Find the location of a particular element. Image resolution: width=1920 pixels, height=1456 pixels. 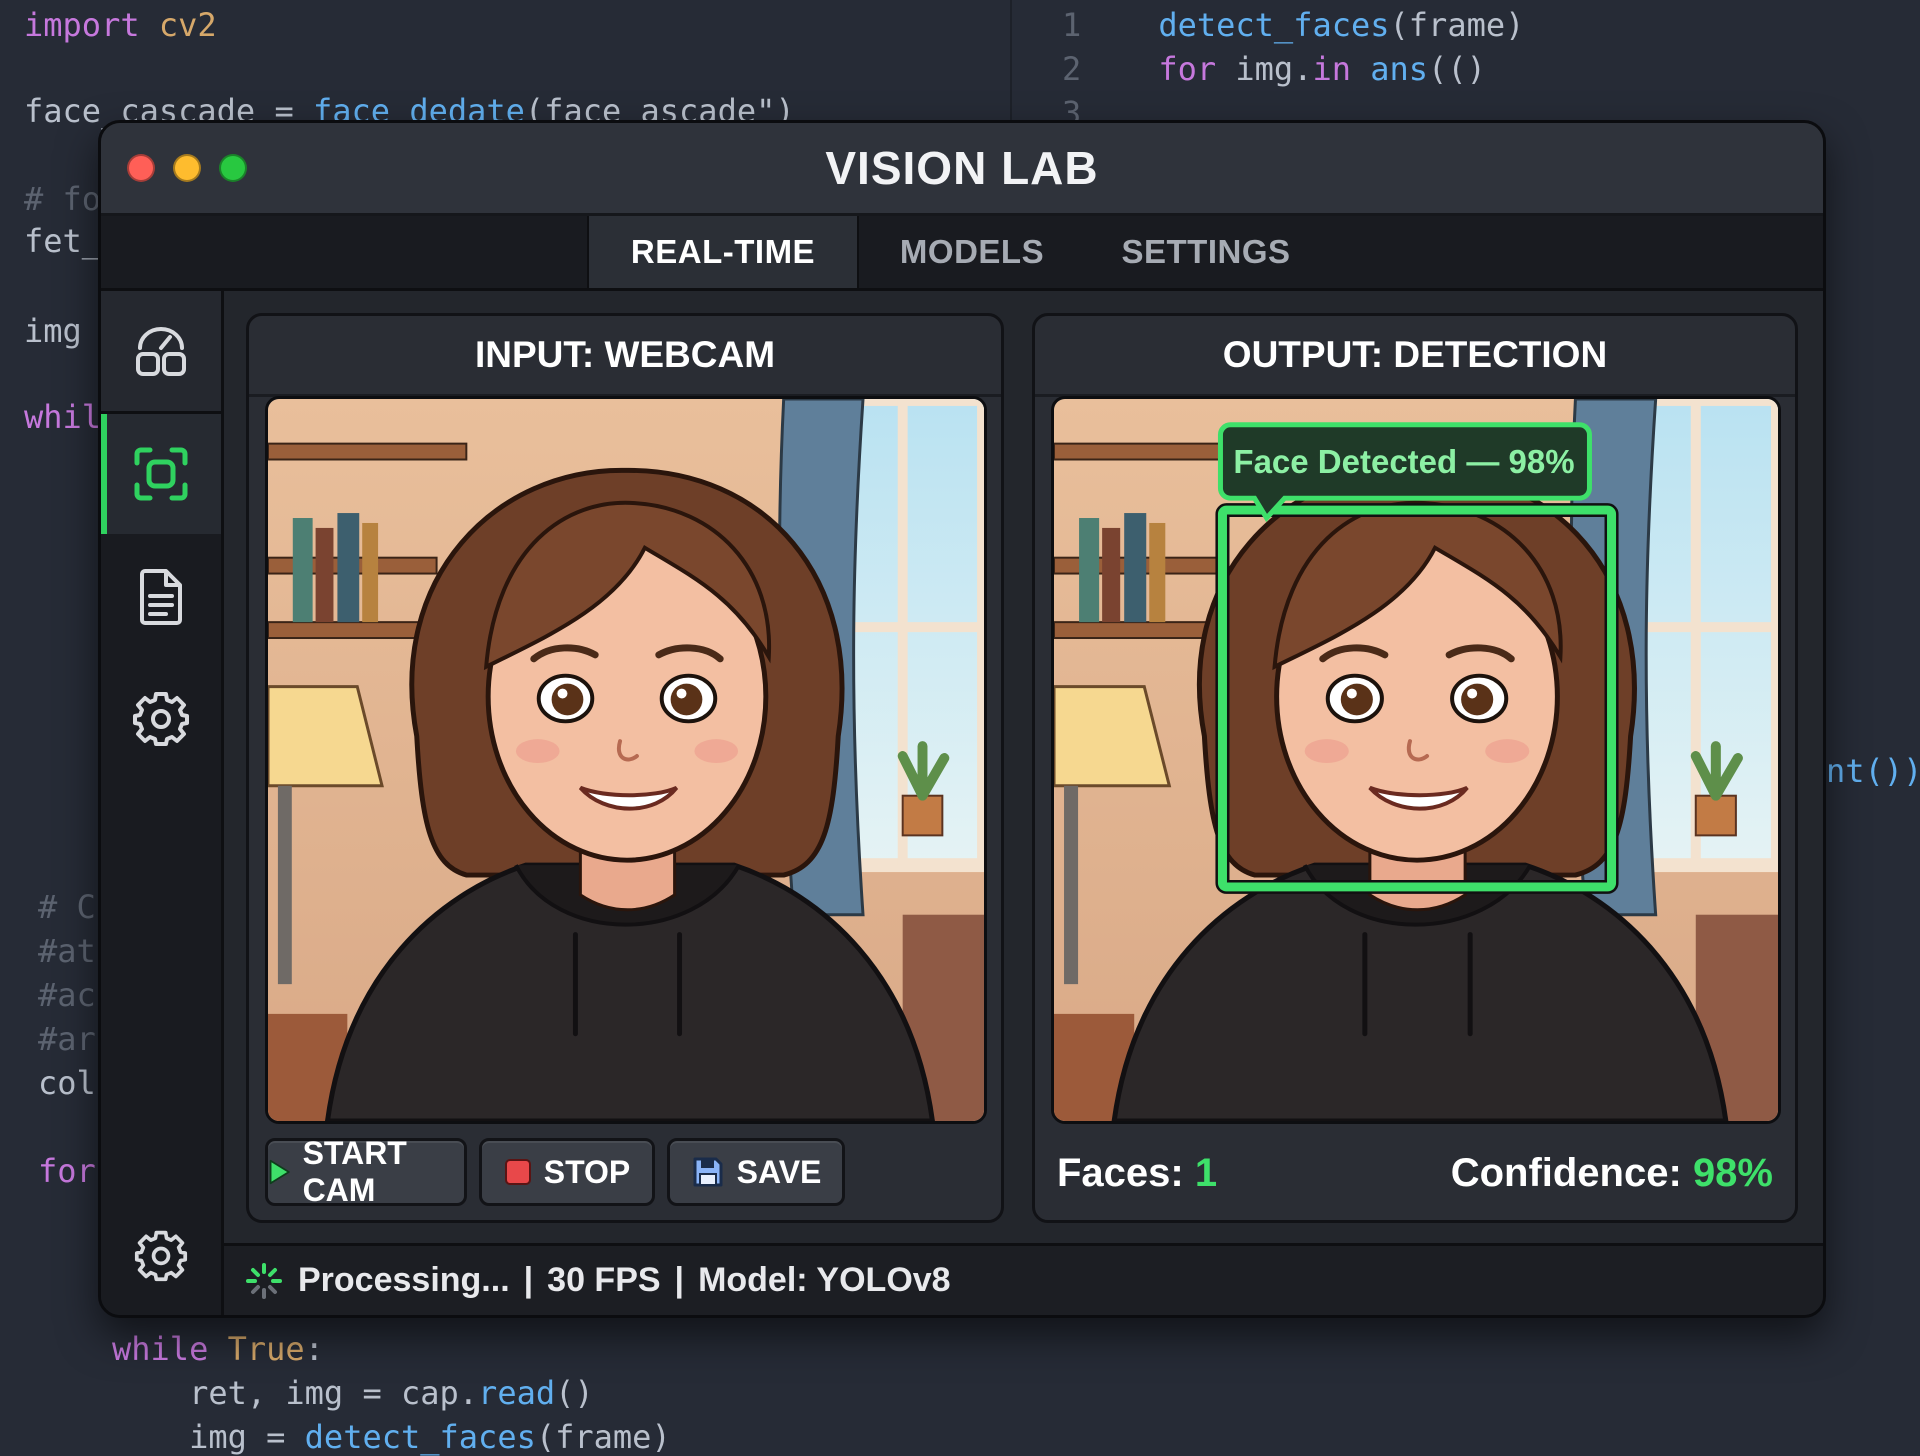

editor-pane-divider is located at coordinates (1011, 65).